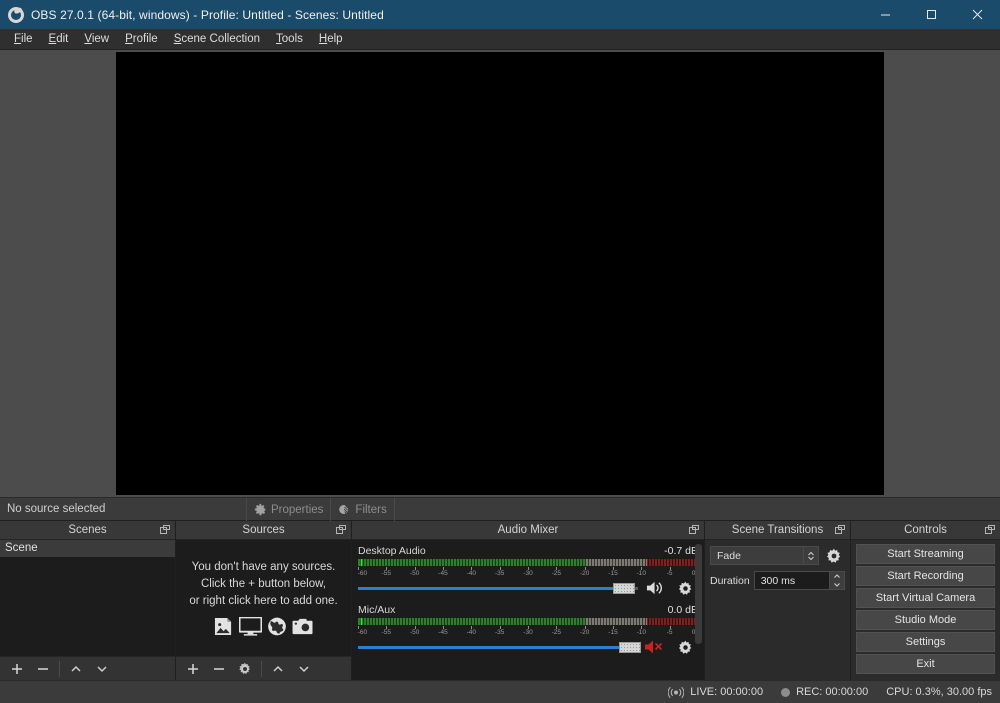 This screenshot has height=703, width=1000. Describe the element at coordinates (277, 626) in the screenshot. I see `browser-globe-icon` at that location.